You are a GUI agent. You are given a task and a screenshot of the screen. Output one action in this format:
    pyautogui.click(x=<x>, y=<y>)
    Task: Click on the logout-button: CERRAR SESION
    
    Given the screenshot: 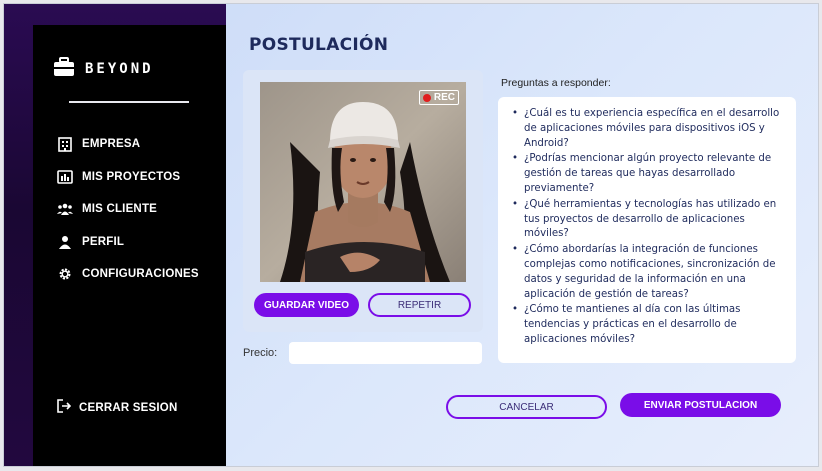 What is the action you would take?
    pyautogui.click(x=117, y=407)
    